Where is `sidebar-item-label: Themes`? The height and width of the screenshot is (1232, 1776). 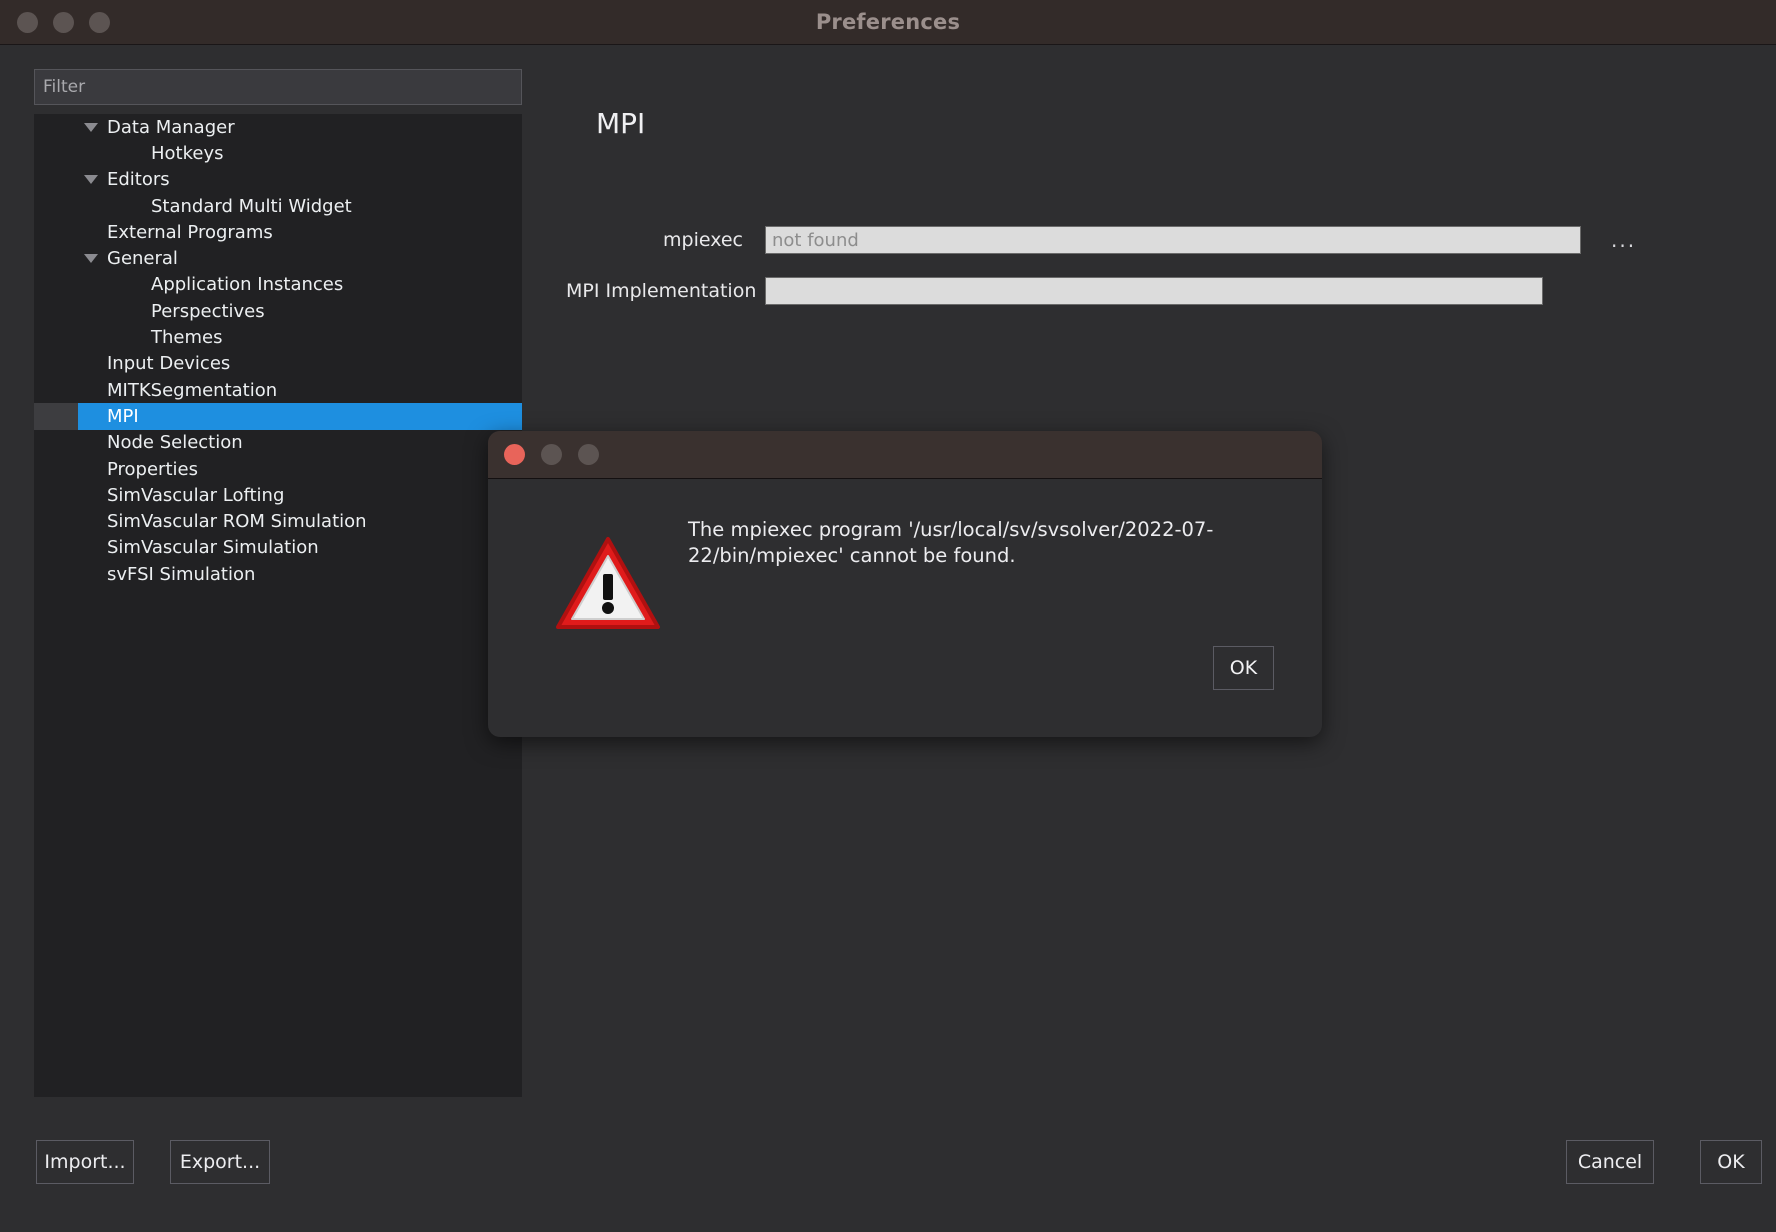 sidebar-item-label: Themes is located at coordinates (187, 338).